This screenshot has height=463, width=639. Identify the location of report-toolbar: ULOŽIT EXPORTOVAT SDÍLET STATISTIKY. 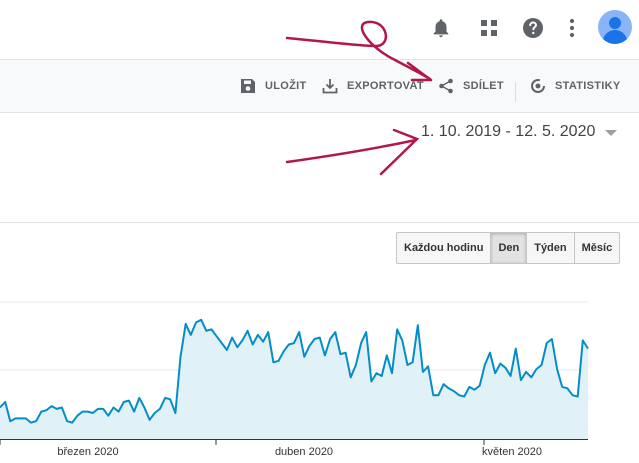
(319, 86).